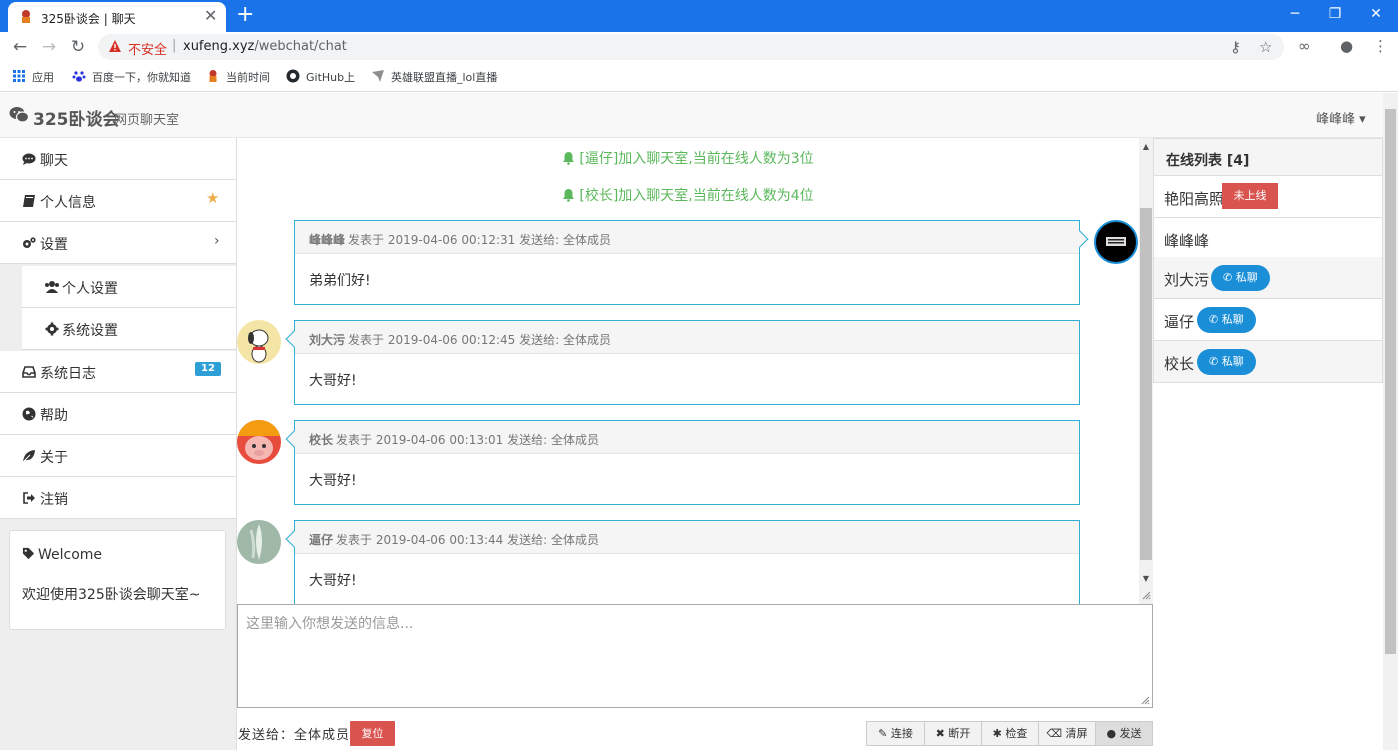  What do you see at coordinates (76, 117) in the screenshot?
I see `brand-title: 325卧谈会` at bounding box center [76, 117].